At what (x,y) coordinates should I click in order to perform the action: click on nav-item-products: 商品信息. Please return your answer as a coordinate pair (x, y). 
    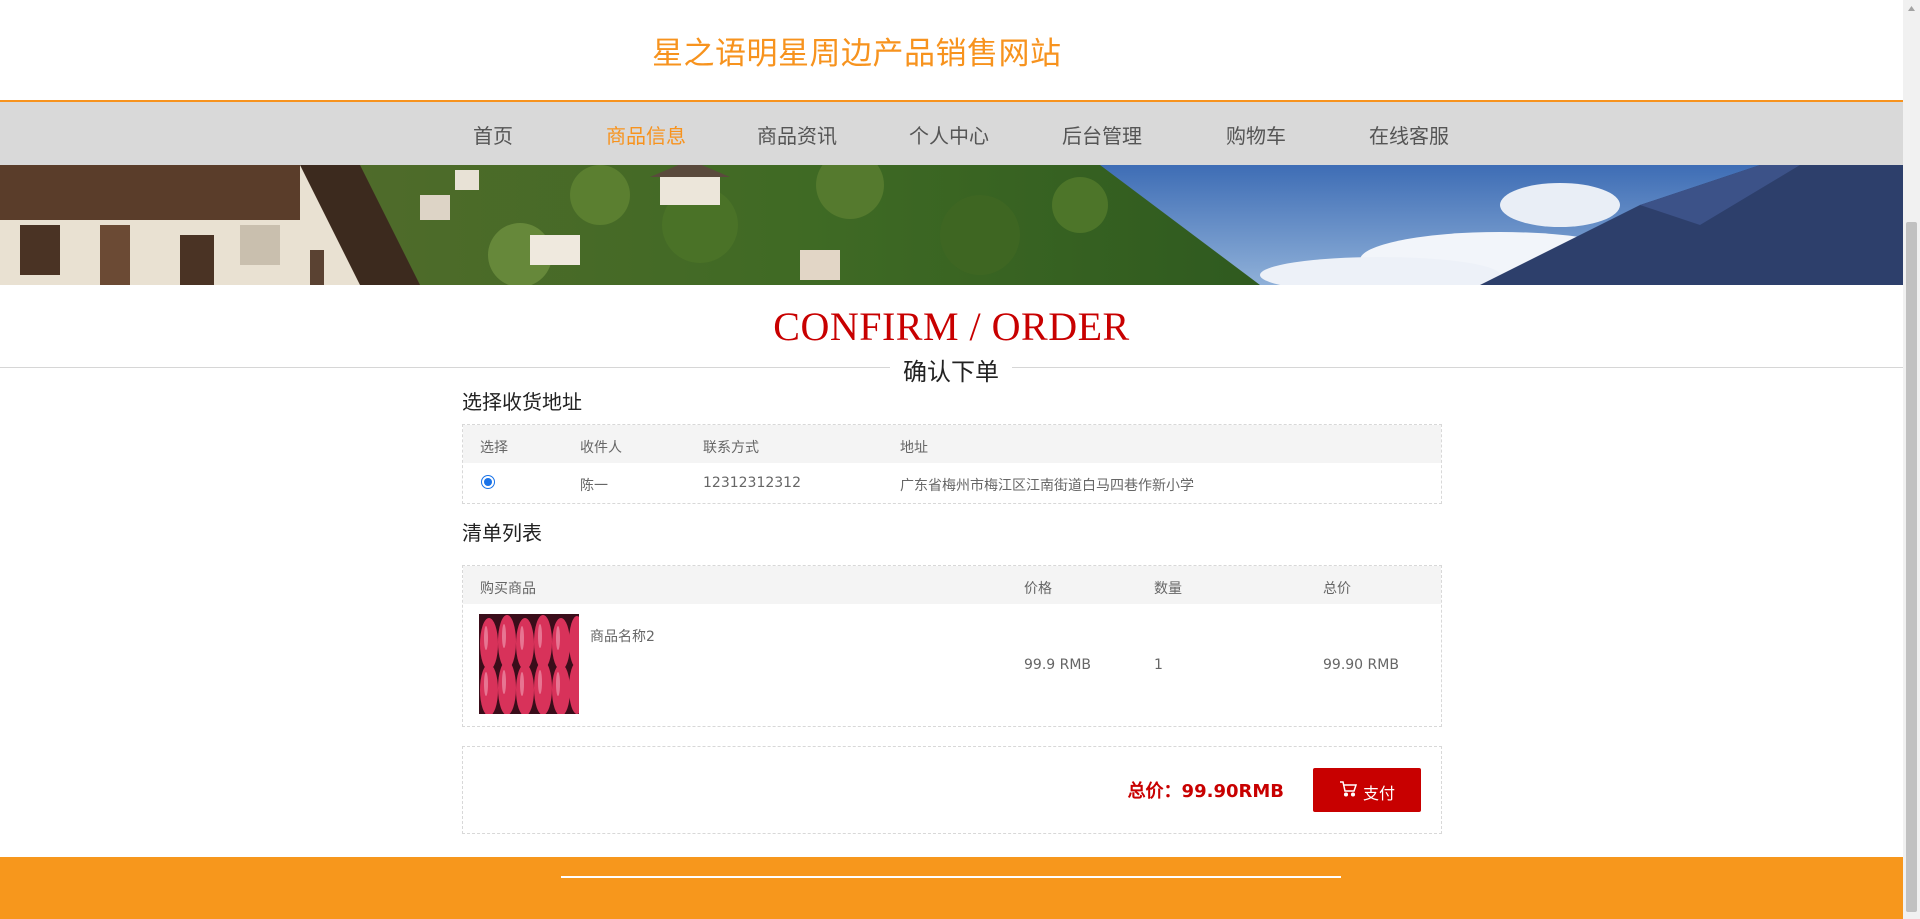
    Looking at the image, I should click on (646, 134).